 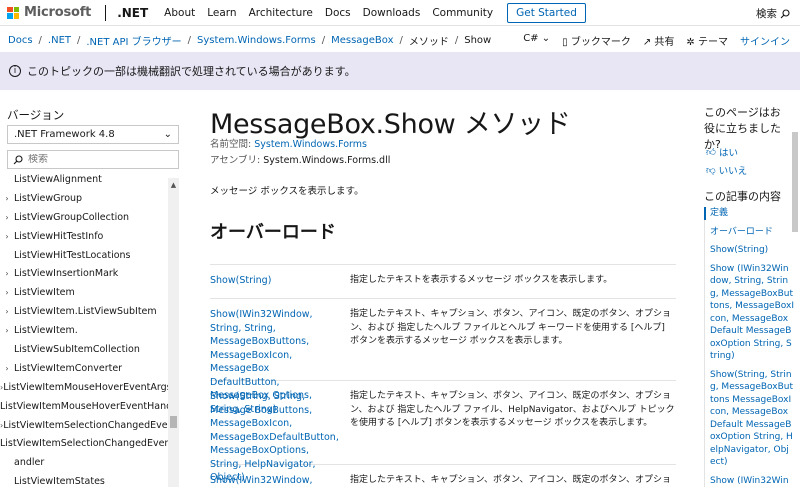 What do you see at coordinates (46, 331) in the screenshot?
I see `toc-item-label: ListViewItem.` at bounding box center [46, 331].